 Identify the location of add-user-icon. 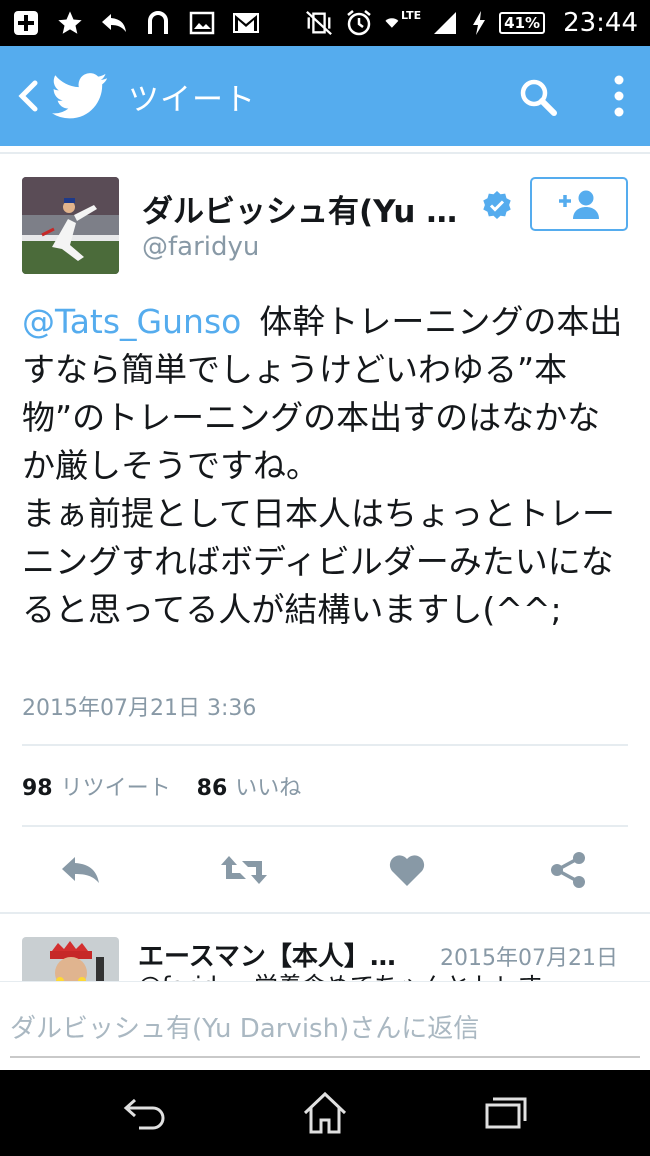
(579, 204).